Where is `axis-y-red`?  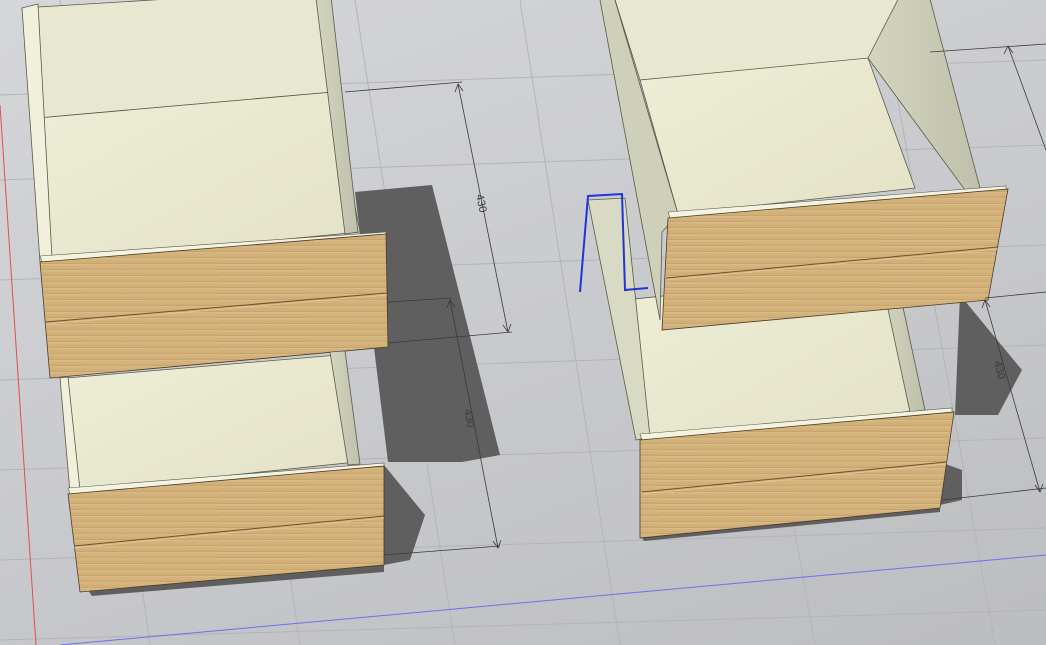
axis-y-red is located at coordinates (18, 374).